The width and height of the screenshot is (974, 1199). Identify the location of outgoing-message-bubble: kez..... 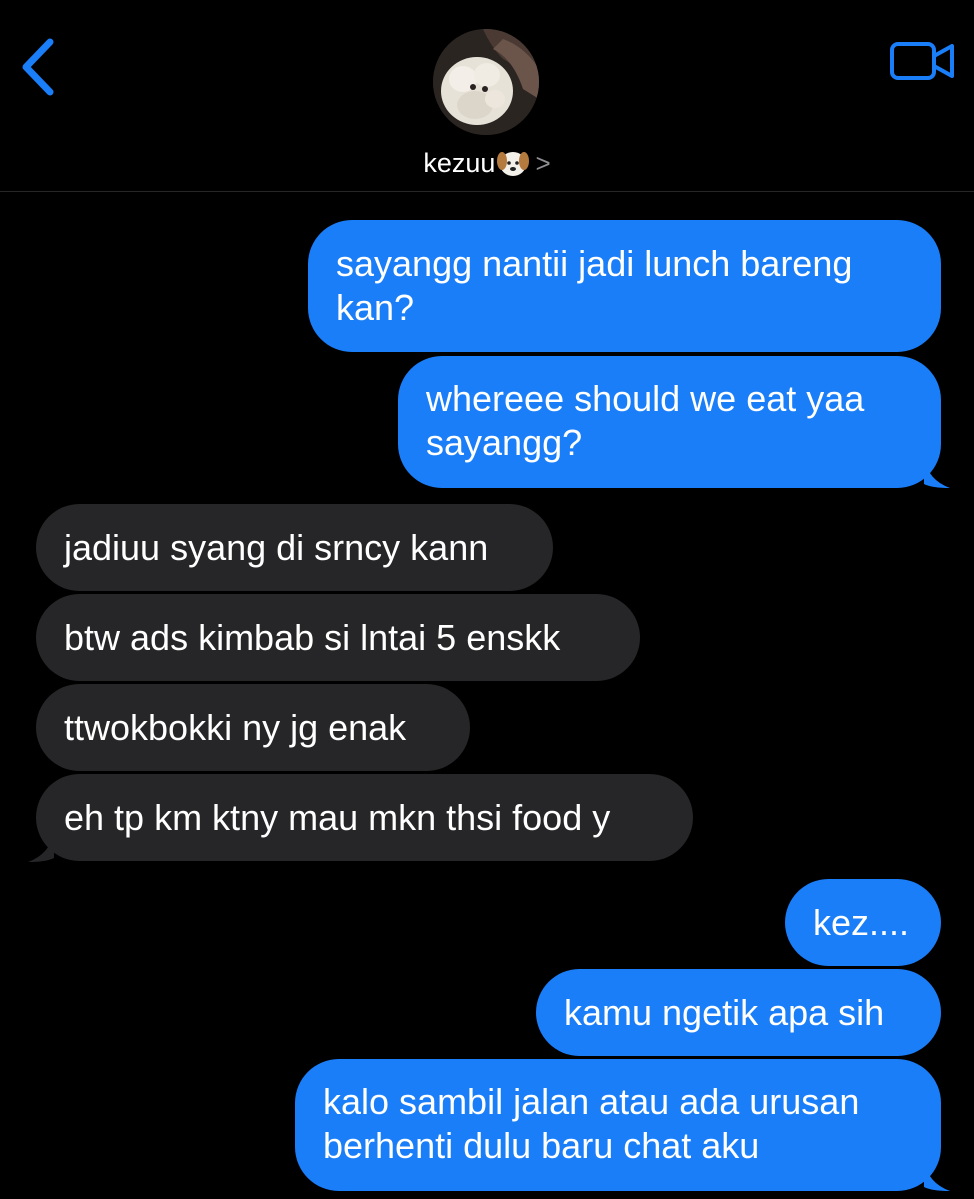
(863, 922).